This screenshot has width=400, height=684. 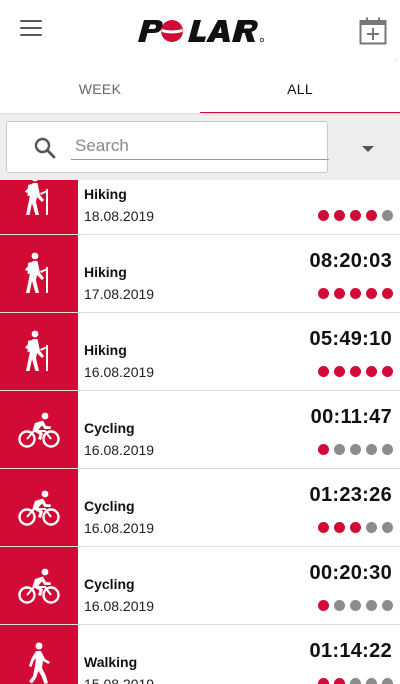 I want to click on search-icon, so click(x=45, y=148).